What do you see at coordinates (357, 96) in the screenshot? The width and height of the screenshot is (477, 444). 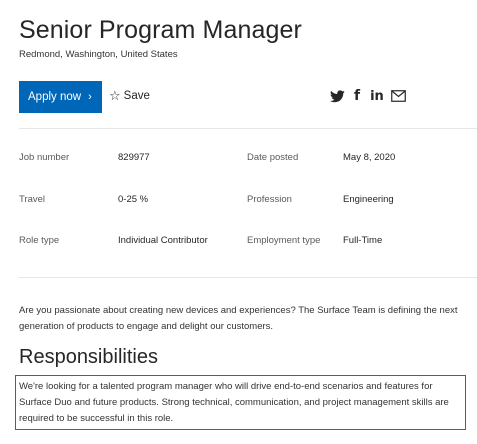 I see `facebook-icon: f` at bounding box center [357, 96].